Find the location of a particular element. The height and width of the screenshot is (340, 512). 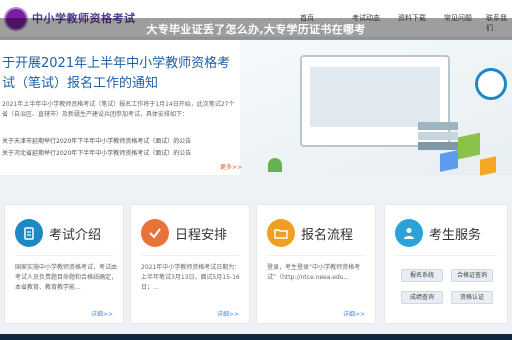

clipboard-icon is located at coordinates (29, 233).